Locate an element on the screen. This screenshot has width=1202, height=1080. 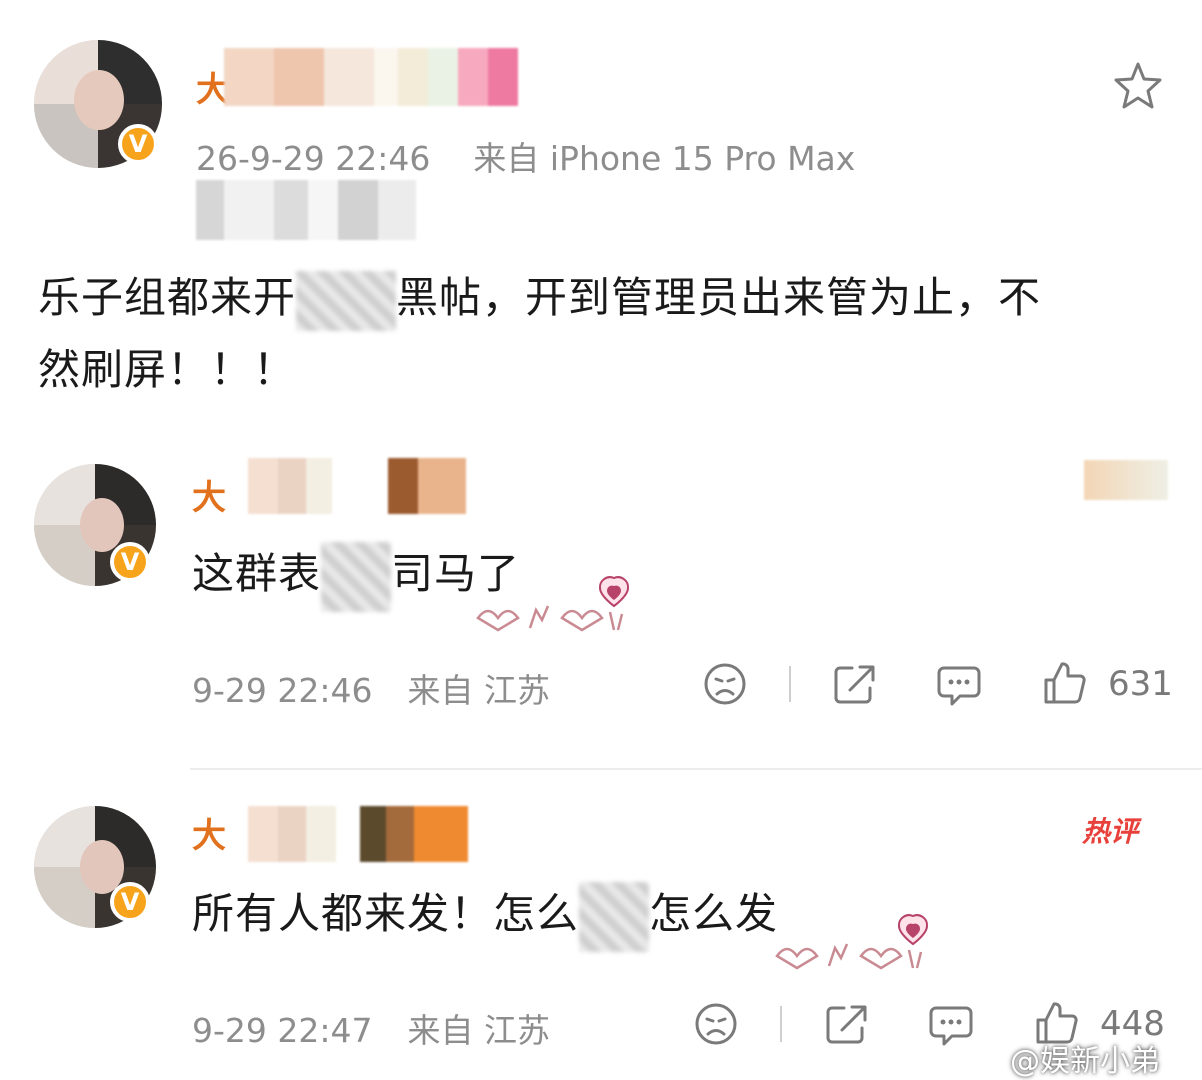
comment-text: 所有人都来发！怎么 怎么发 is located at coordinates (485, 916).